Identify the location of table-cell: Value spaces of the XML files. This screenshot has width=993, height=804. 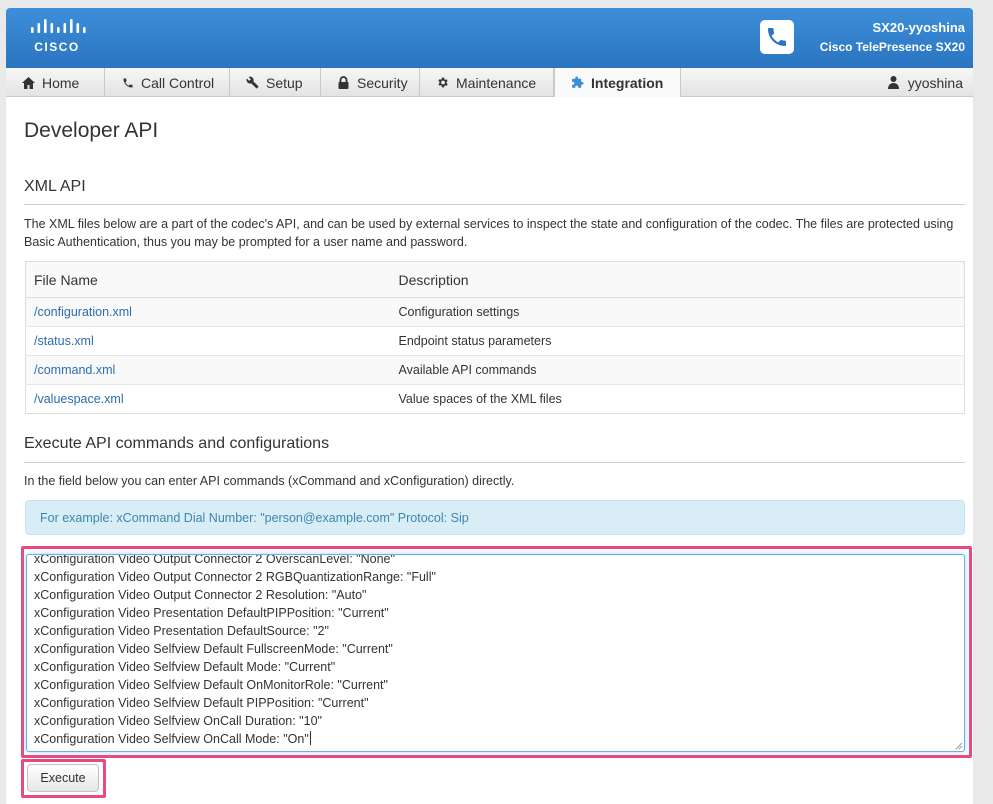
(677, 399).